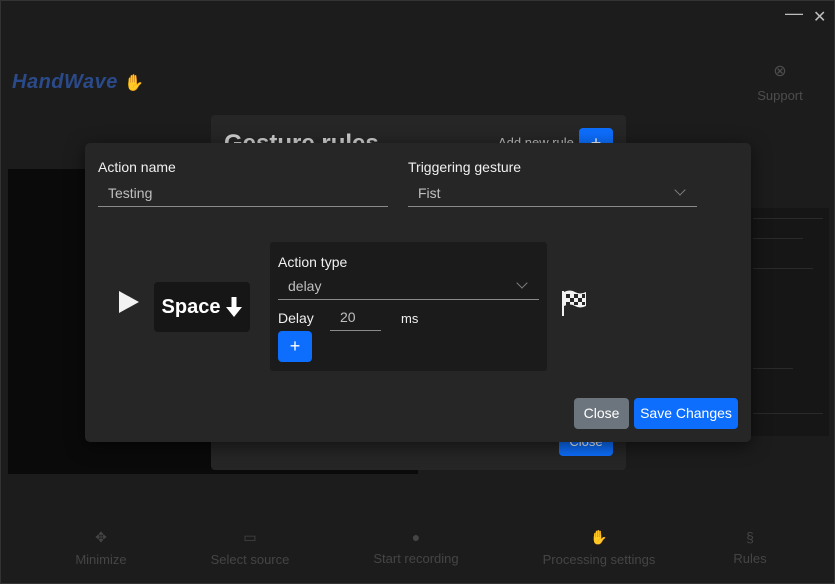 The width and height of the screenshot is (835, 584). I want to click on checkered-flag-icon, so click(574, 303).